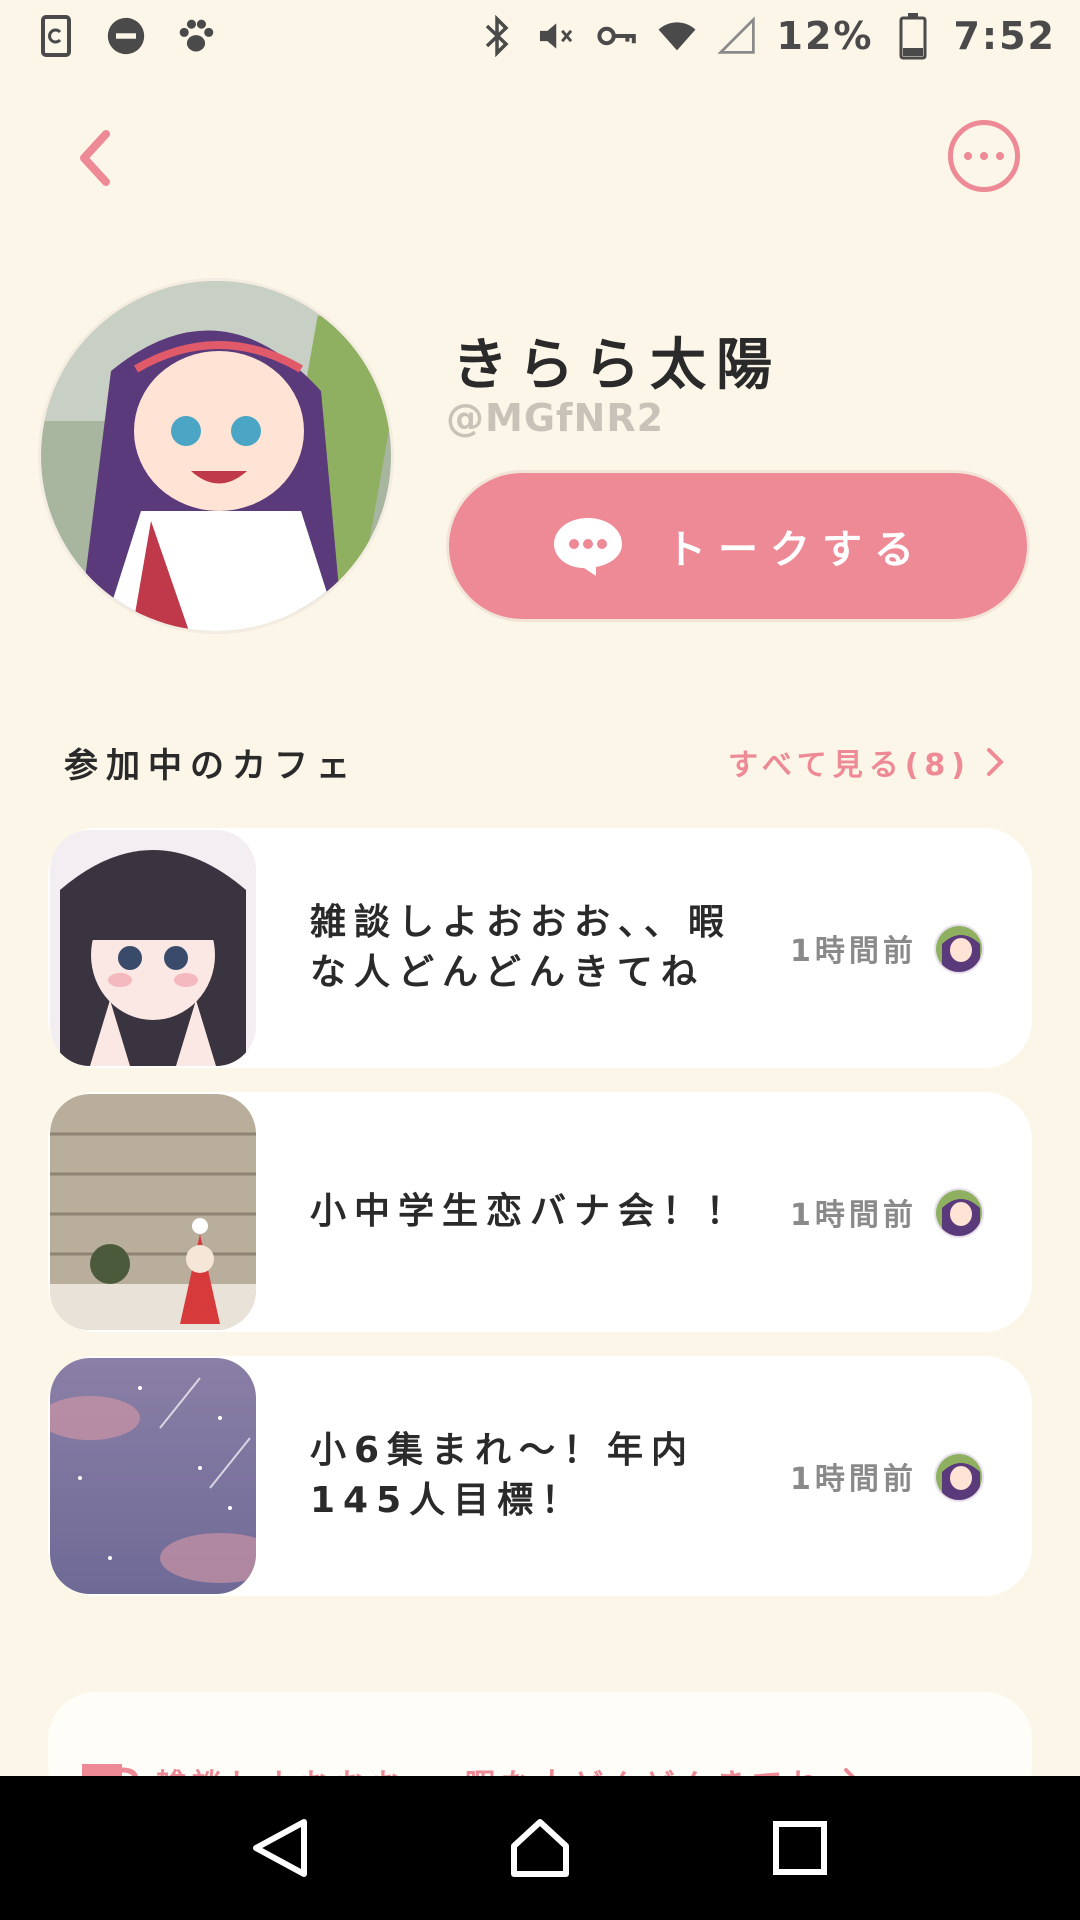 The height and width of the screenshot is (1920, 1080). I want to click on status-left, so click(126, 36).